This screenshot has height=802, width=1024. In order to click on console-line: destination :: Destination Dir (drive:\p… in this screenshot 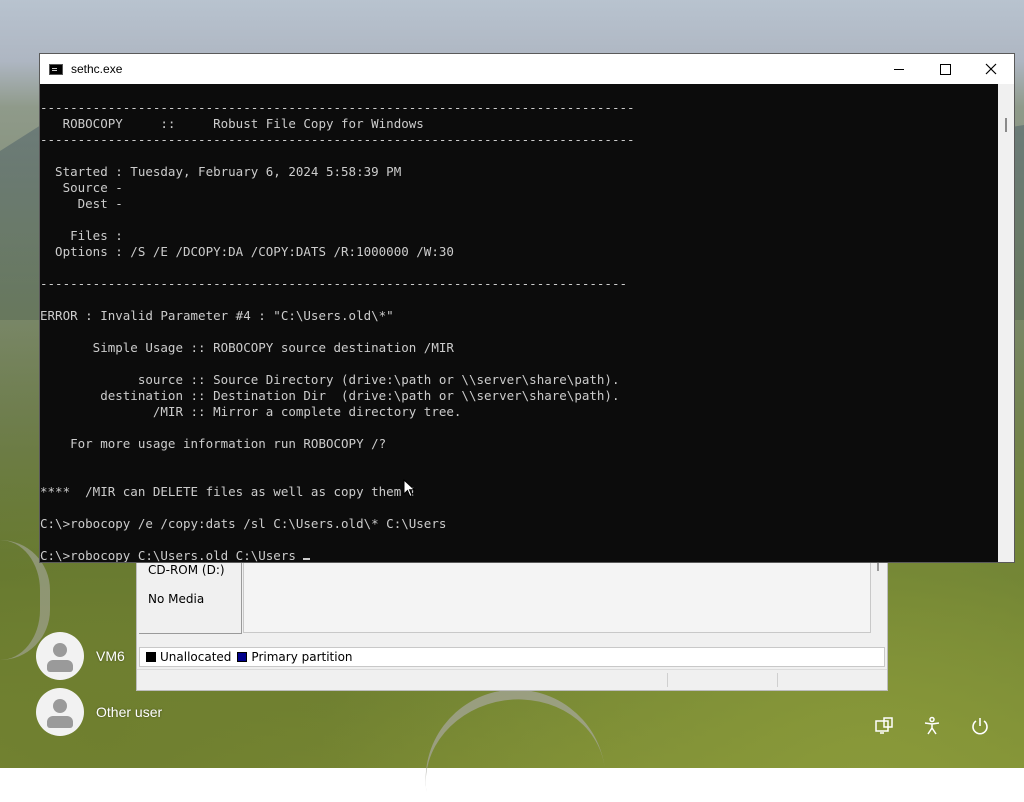, I will do `click(330, 395)`.